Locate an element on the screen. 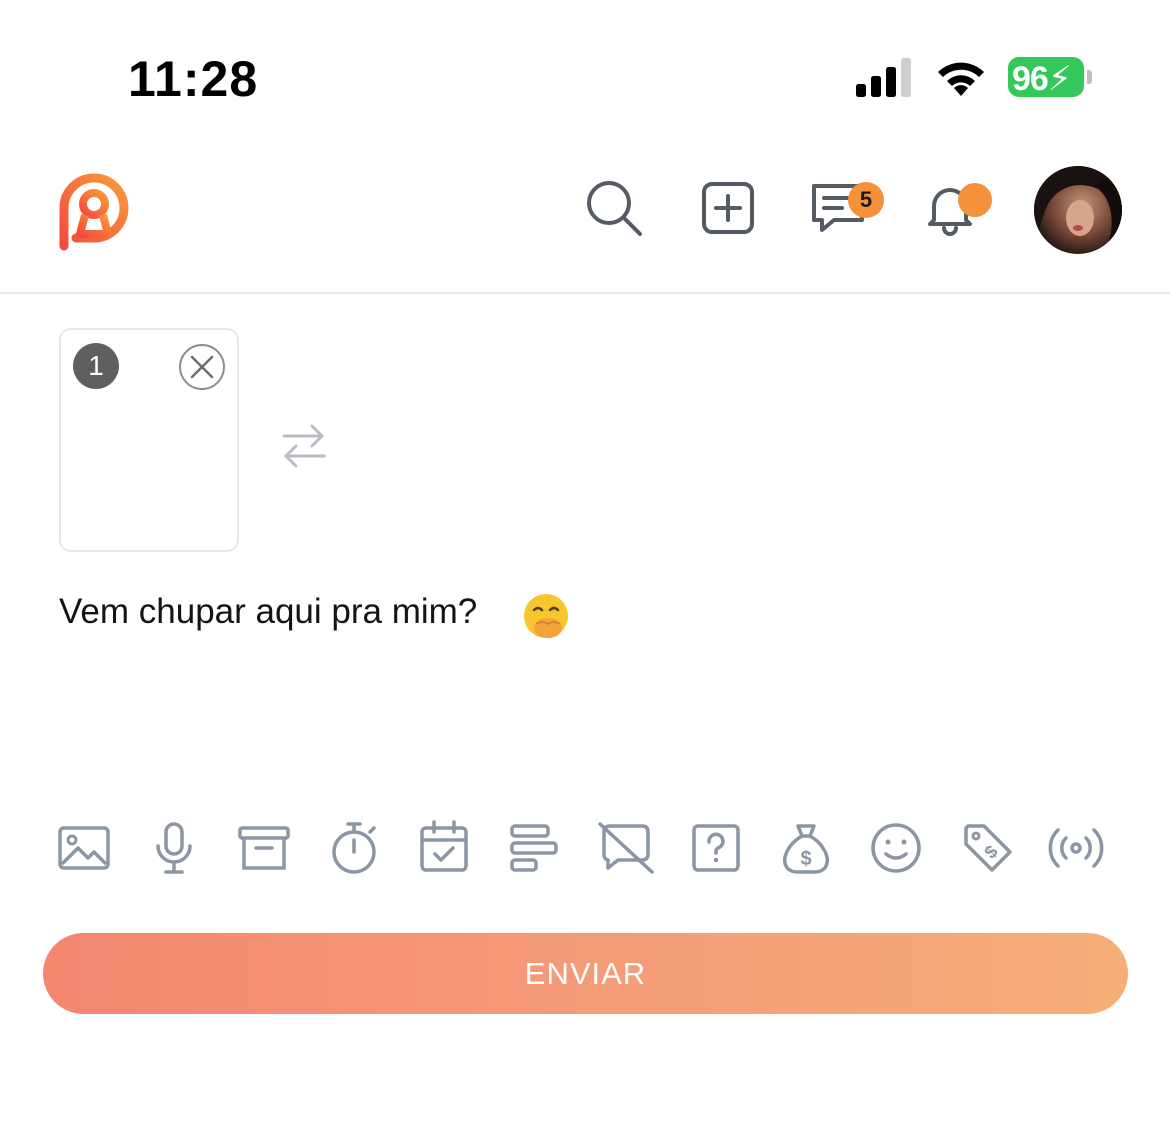  avatar is located at coordinates (1078, 210).